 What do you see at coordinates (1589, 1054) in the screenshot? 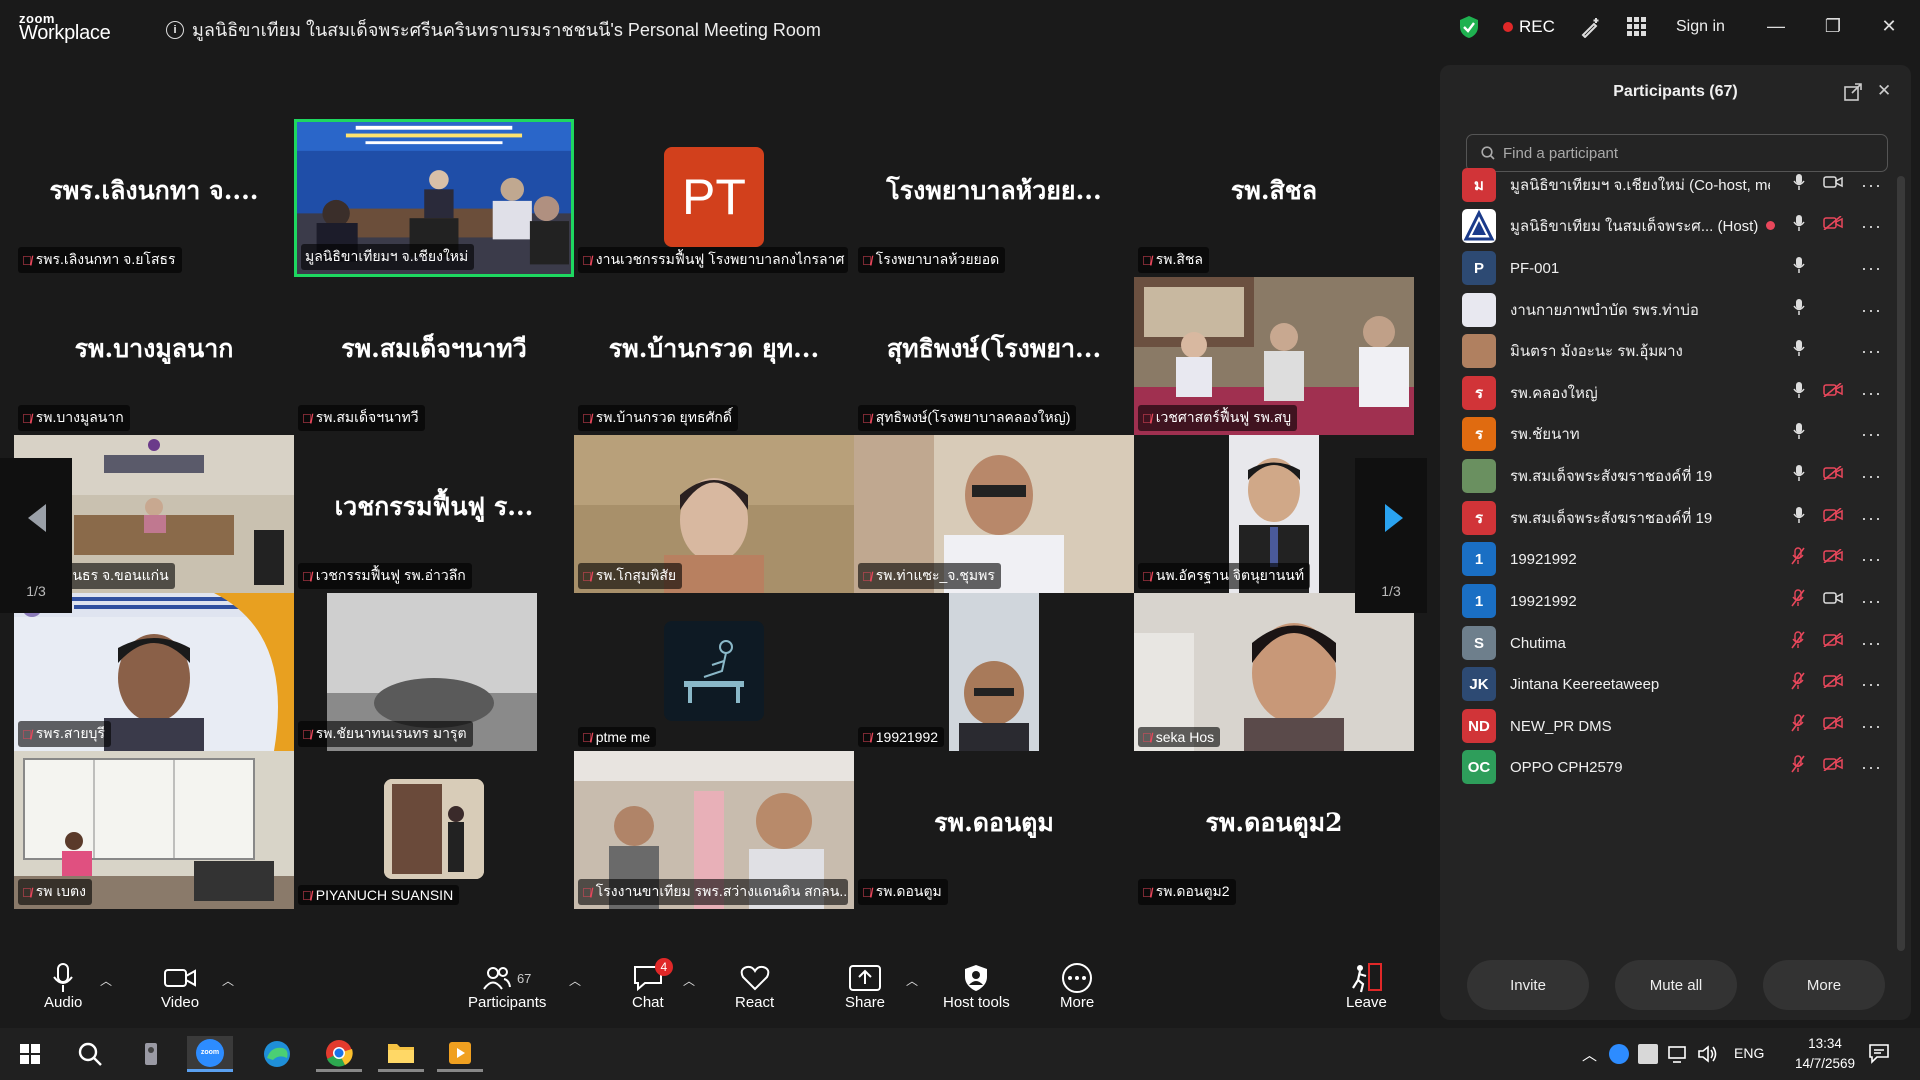
I see `show-hidden-icons-caret: ︿` at bounding box center [1589, 1054].